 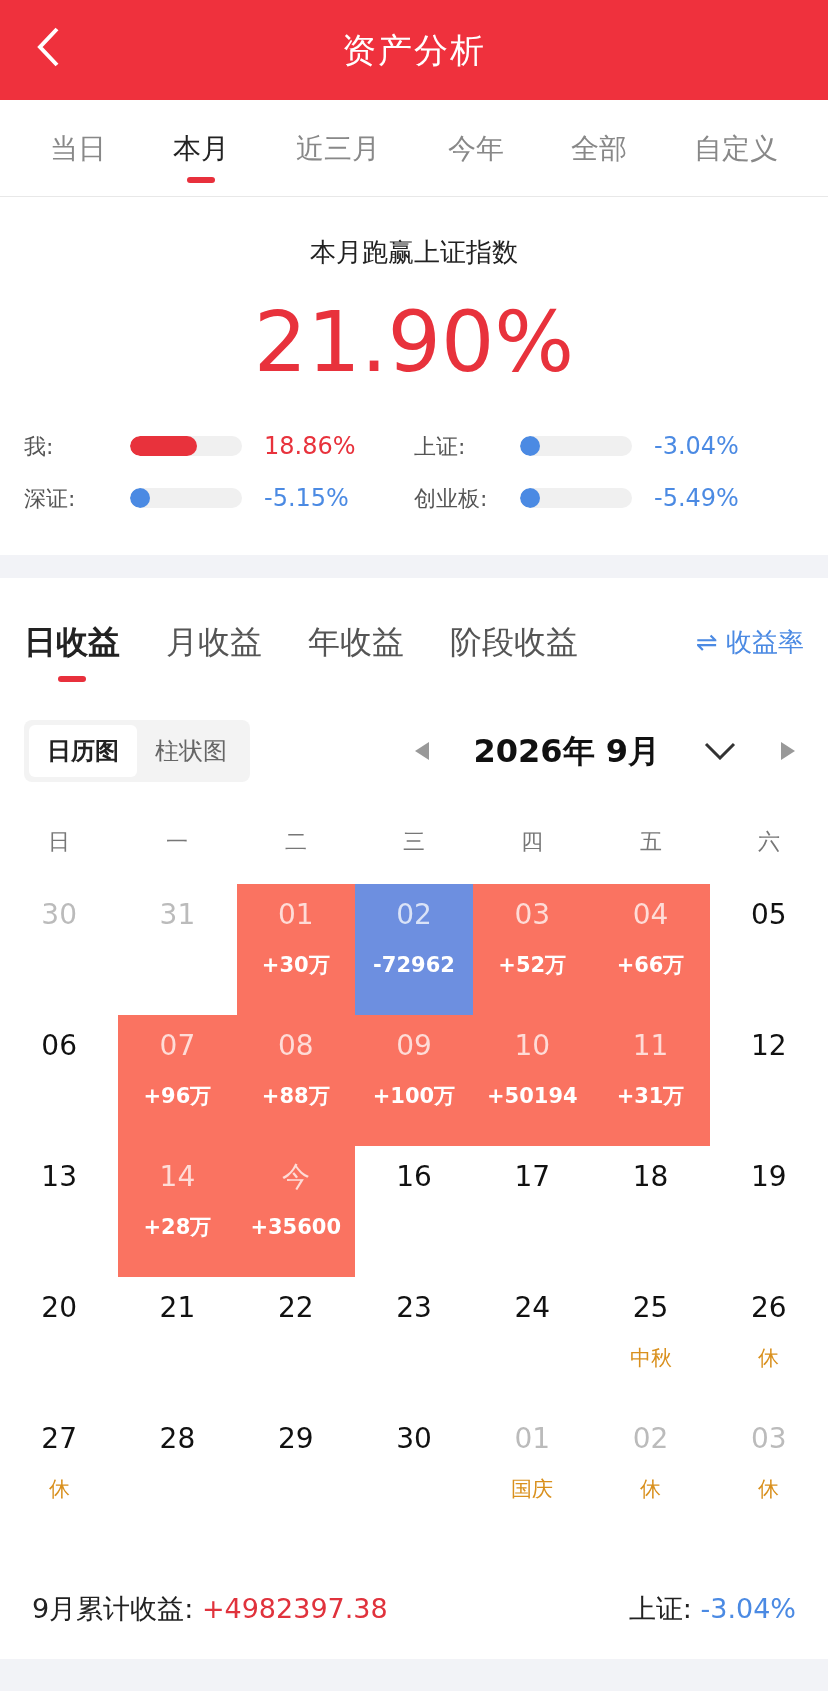 I want to click on comparison-value: -3.04%, so click(x=696, y=446).